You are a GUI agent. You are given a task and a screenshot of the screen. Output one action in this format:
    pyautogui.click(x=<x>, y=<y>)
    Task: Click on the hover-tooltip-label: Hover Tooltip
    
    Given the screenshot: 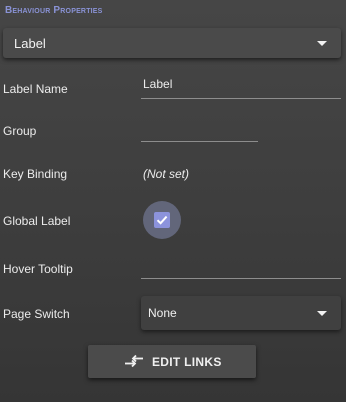 What is the action you would take?
    pyautogui.click(x=38, y=269)
    